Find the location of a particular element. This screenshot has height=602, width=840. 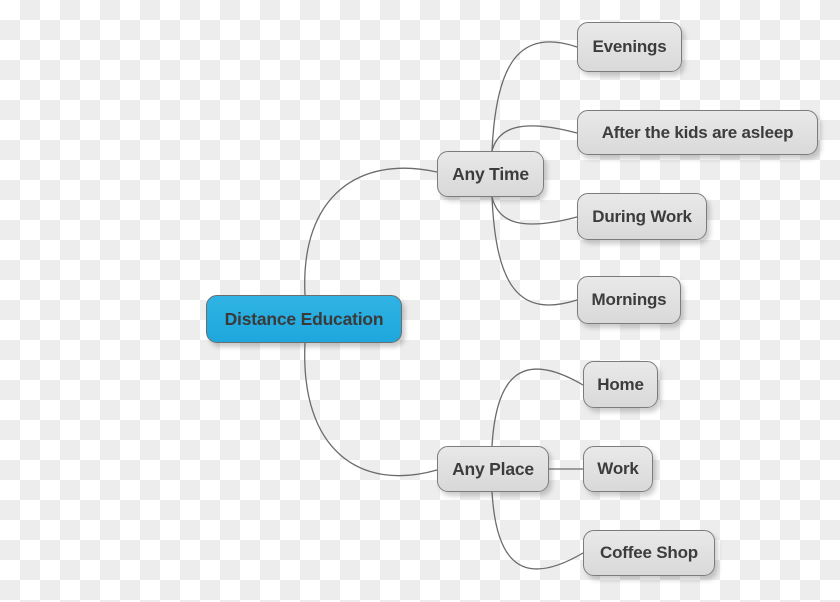

node-any-time: Any Time is located at coordinates (490, 174).